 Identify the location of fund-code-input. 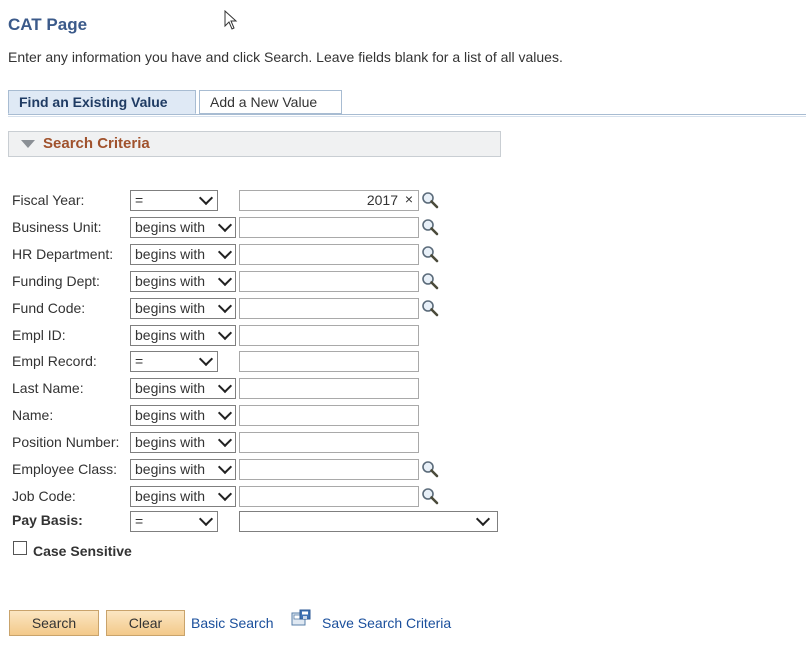
(329, 308).